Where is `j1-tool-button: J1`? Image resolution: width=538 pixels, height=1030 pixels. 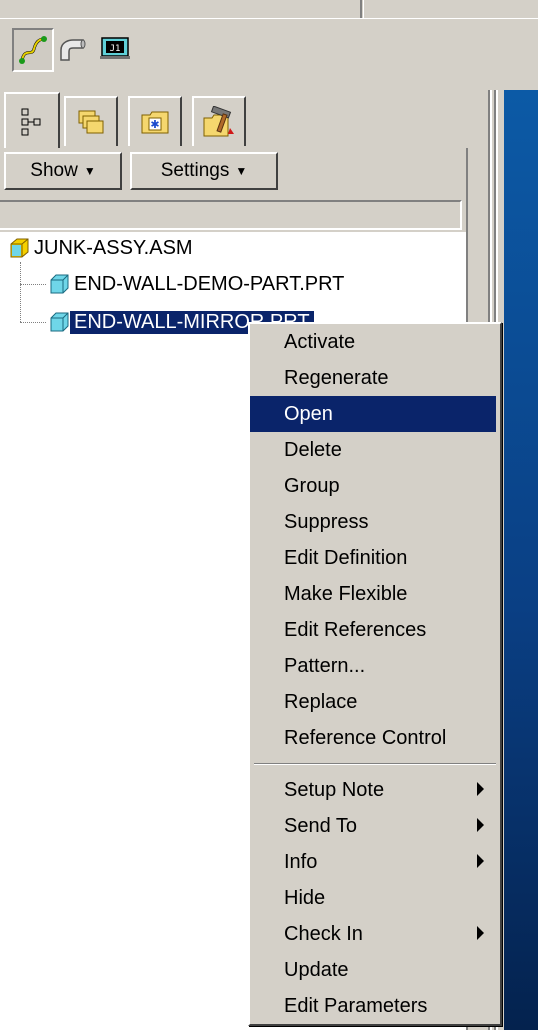
j1-tool-button: J1 is located at coordinates (115, 48).